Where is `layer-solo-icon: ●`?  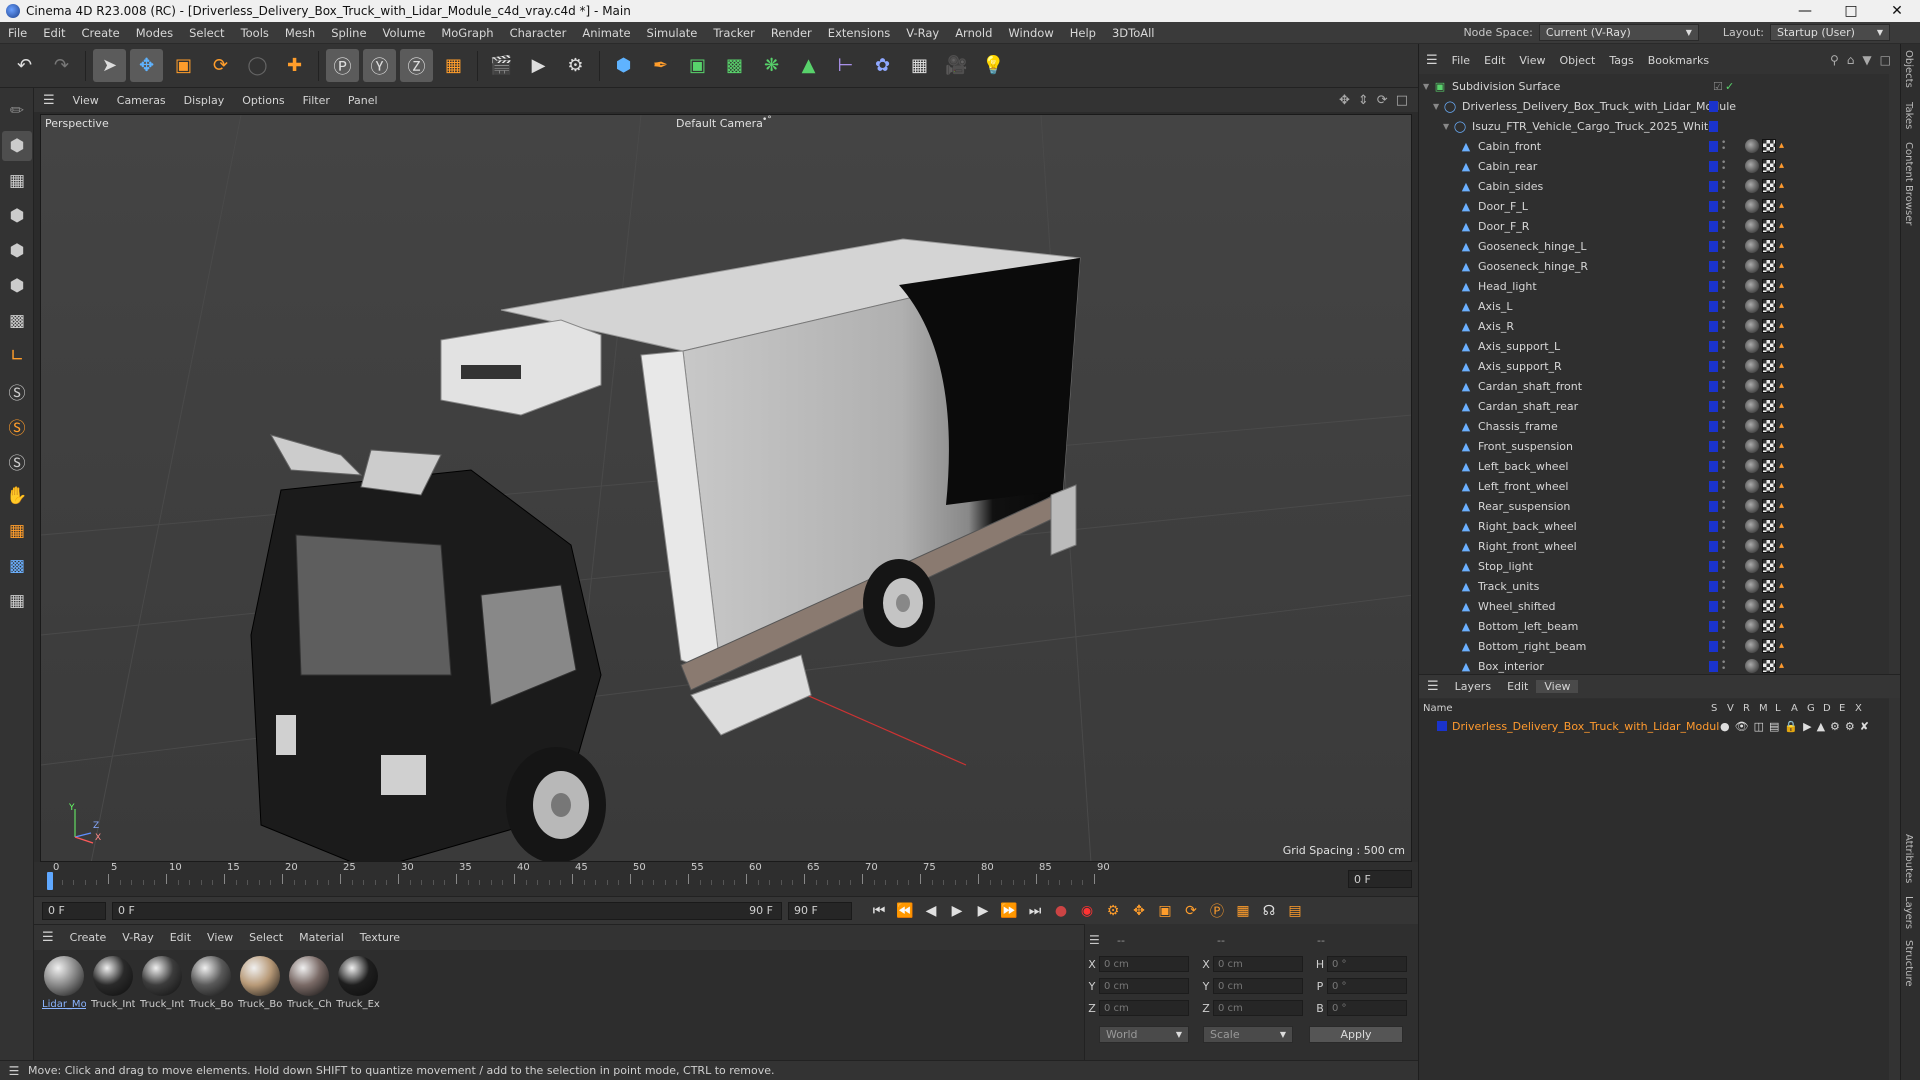
layer-solo-icon: ● is located at coordinates (1725, 726).